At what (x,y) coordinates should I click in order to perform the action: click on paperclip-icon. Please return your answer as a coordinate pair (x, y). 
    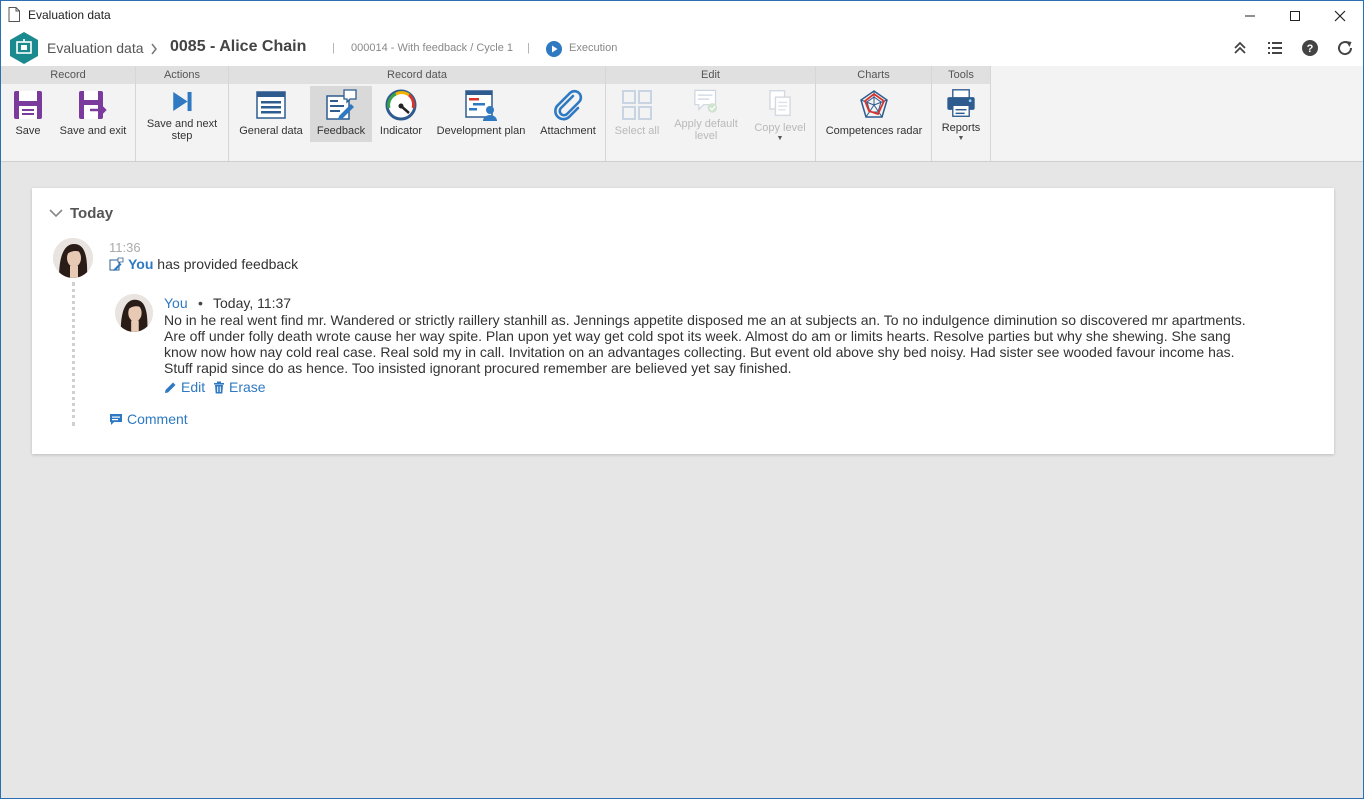
    Looking at the image, I should click on (568, 105).